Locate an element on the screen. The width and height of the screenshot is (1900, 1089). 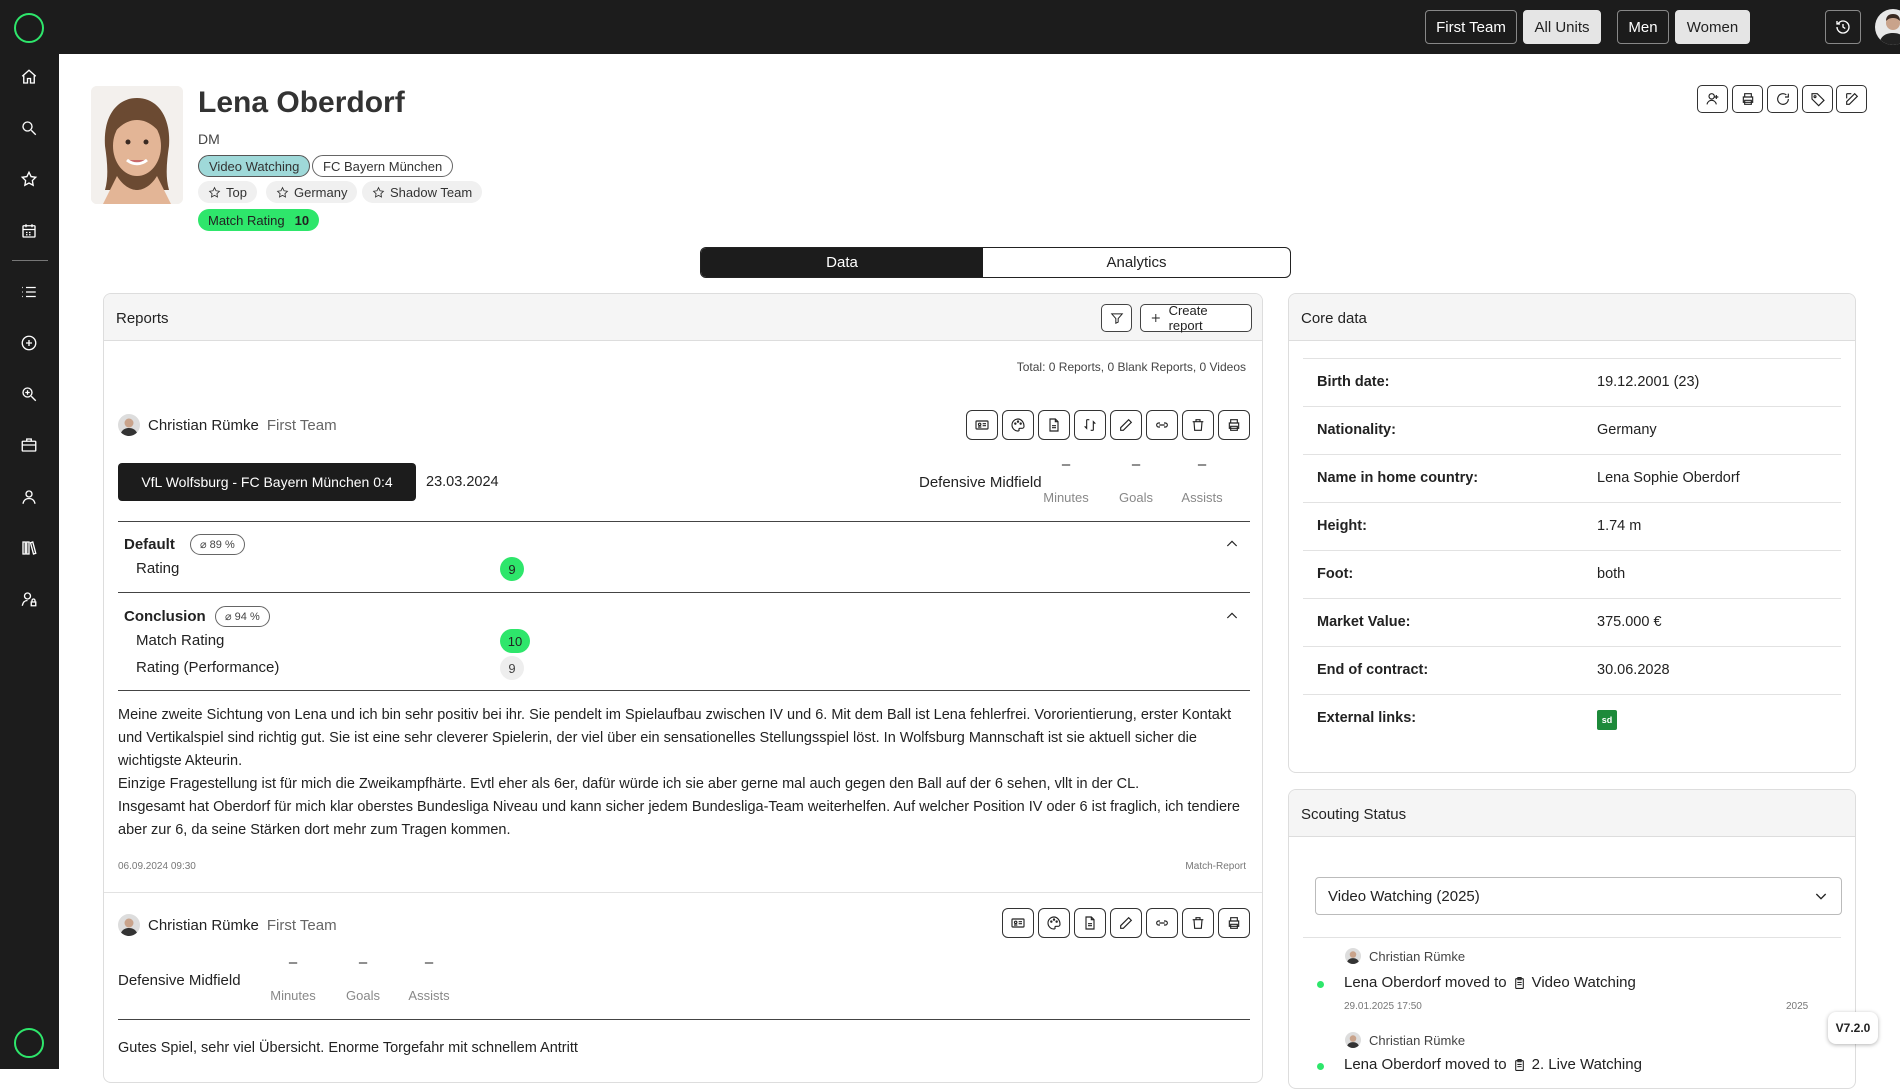
zoom-icon is located at coordinates (29, 394).